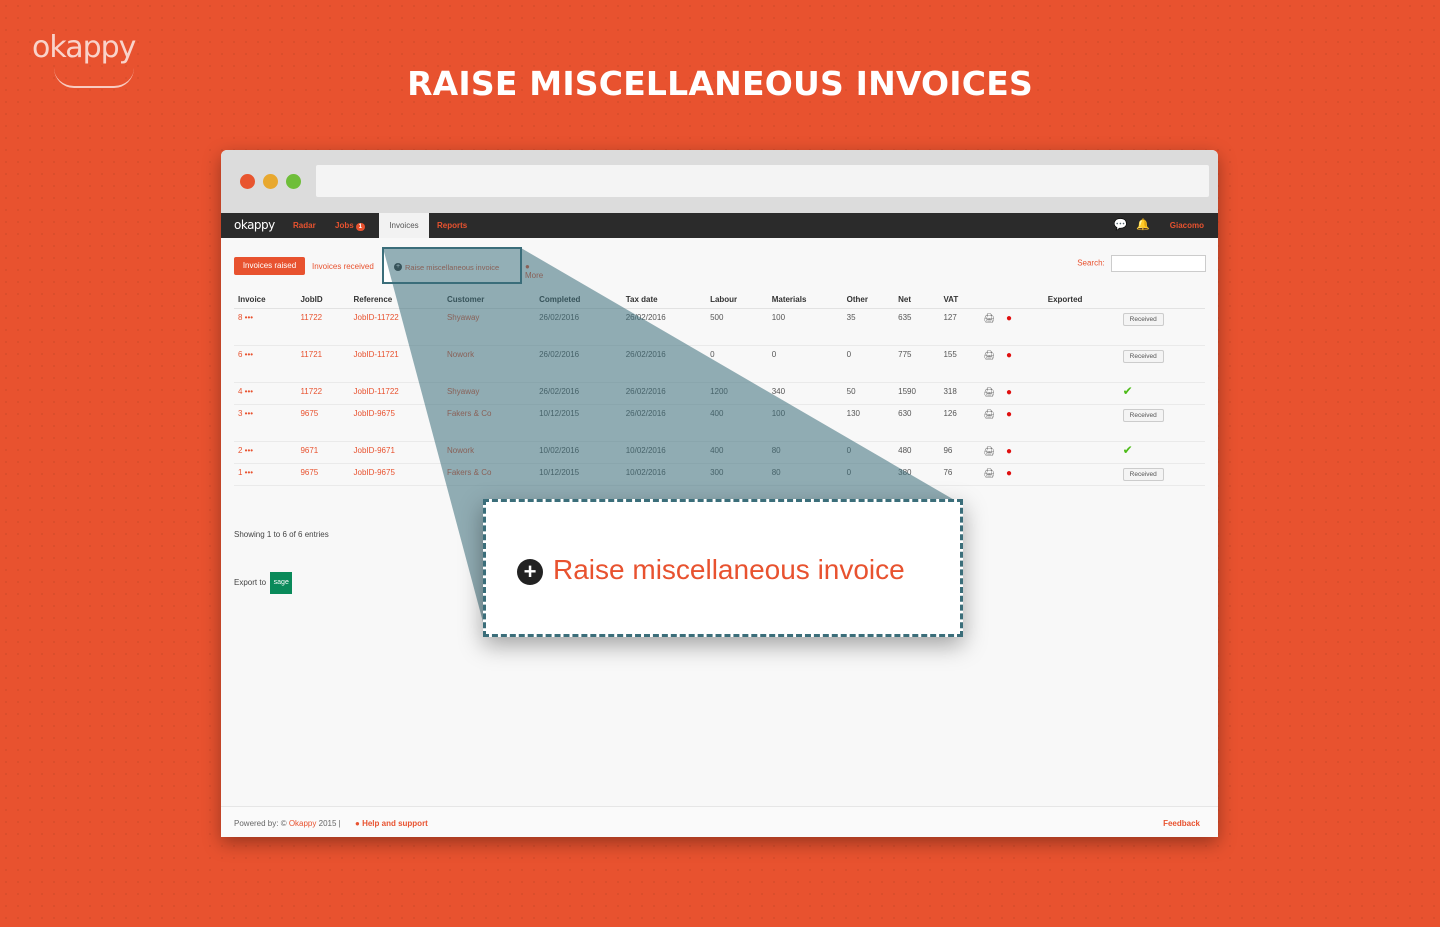  Describe the element at coordinates (350, 226) in the screenshot. I see `nav-jobs: Jobs 1` at that location.